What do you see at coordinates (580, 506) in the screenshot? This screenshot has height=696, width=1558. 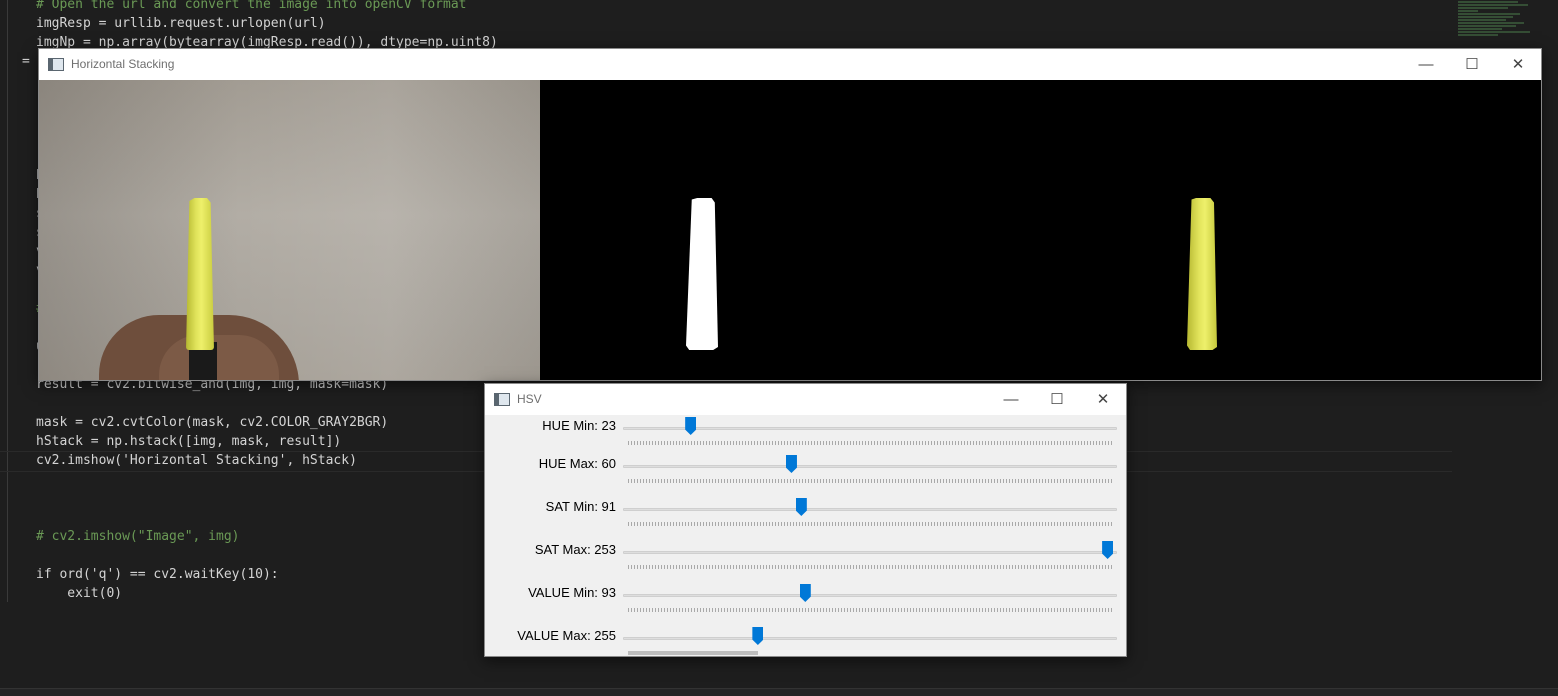 I see `trackbar-label: SAT Min: 91` at bounding box center [580, 506].